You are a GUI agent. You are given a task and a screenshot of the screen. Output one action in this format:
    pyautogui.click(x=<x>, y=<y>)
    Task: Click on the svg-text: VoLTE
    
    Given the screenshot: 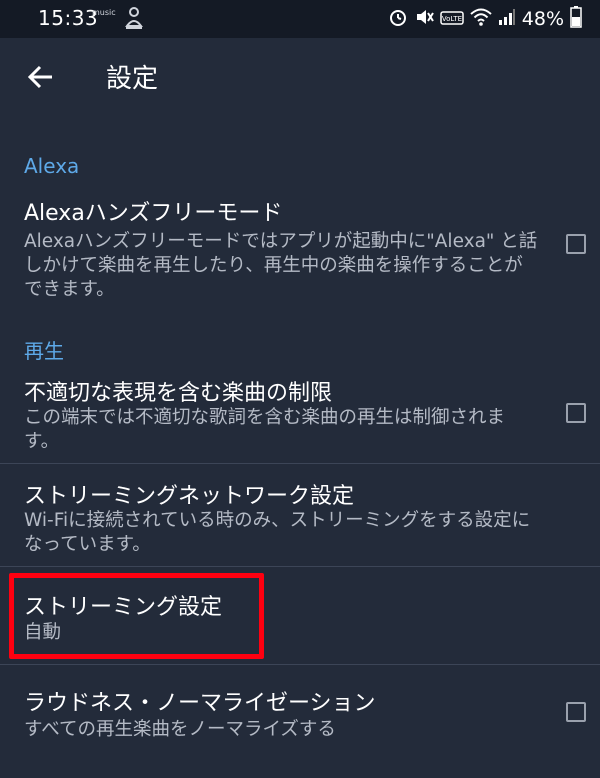 What is the action you would take?
    pyautogui.click(x=452, y=19)
    